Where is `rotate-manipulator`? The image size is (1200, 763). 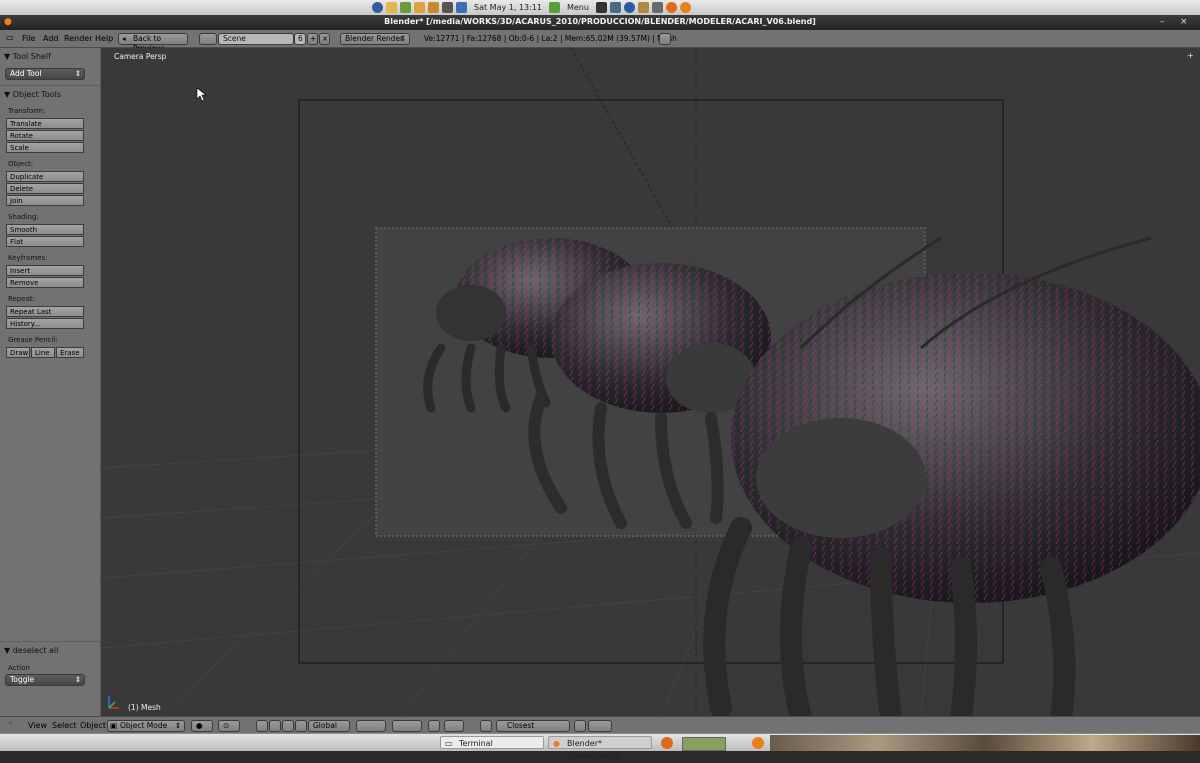 rotate-manipulator is located at coordinates (288, 726).